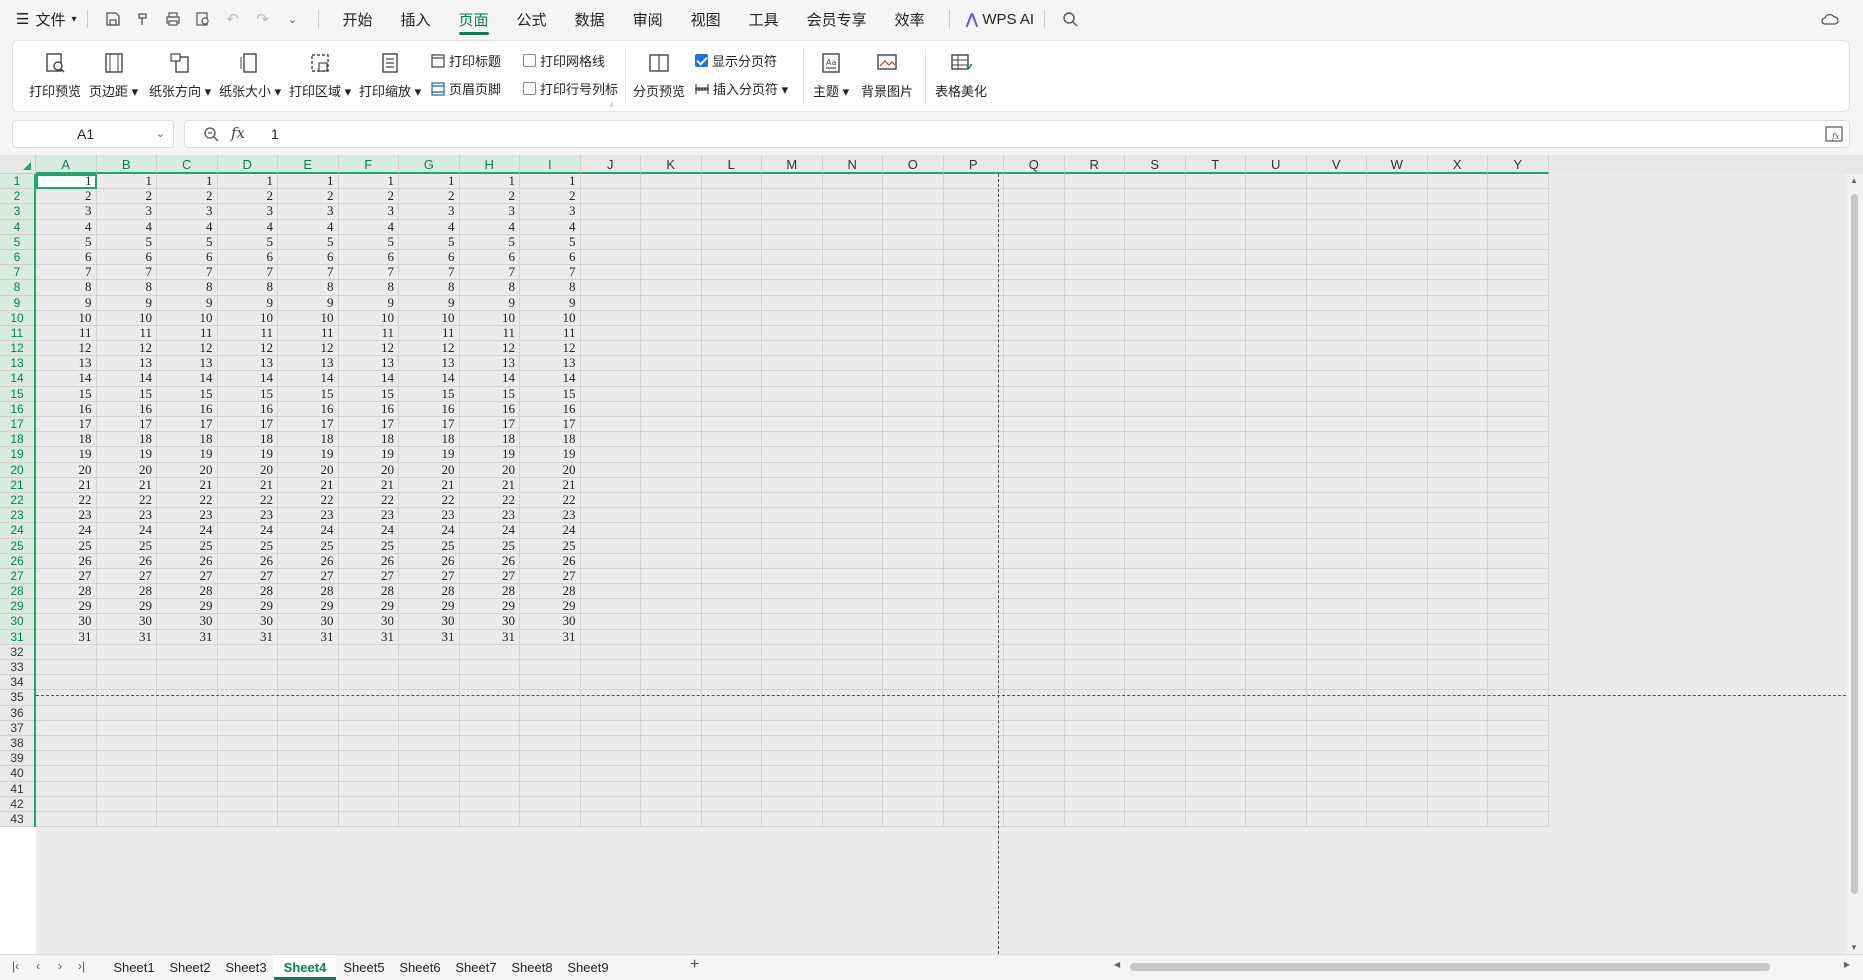  Describe the element at coordinates (466, 88) in the screenshot. I see `header-footer-button: 页眉页脚` at that location.